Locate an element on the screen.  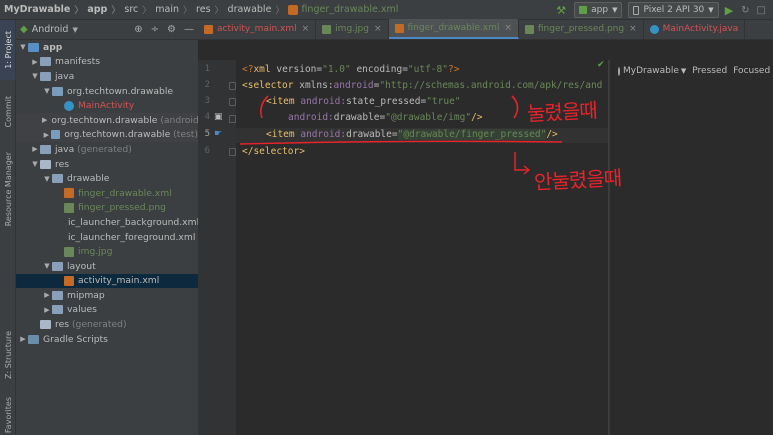
xml-file-icon is located at coordinates (293, 9).